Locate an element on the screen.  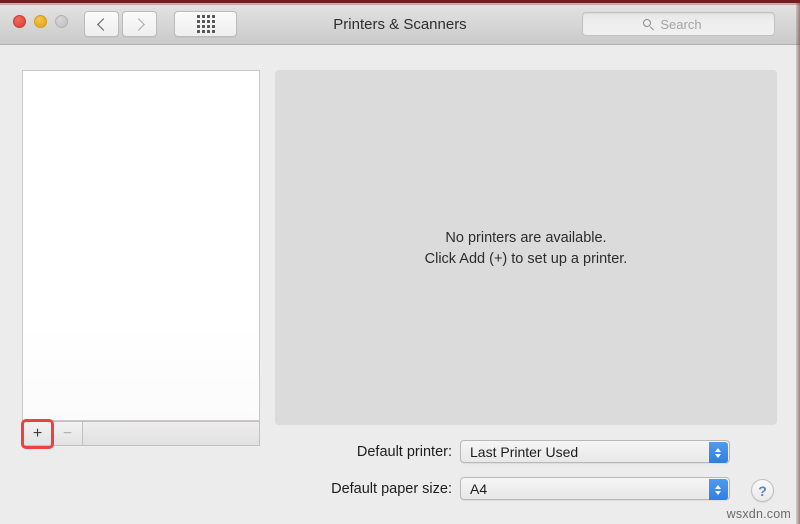
minimize-button is located at coordinates (40, 21).